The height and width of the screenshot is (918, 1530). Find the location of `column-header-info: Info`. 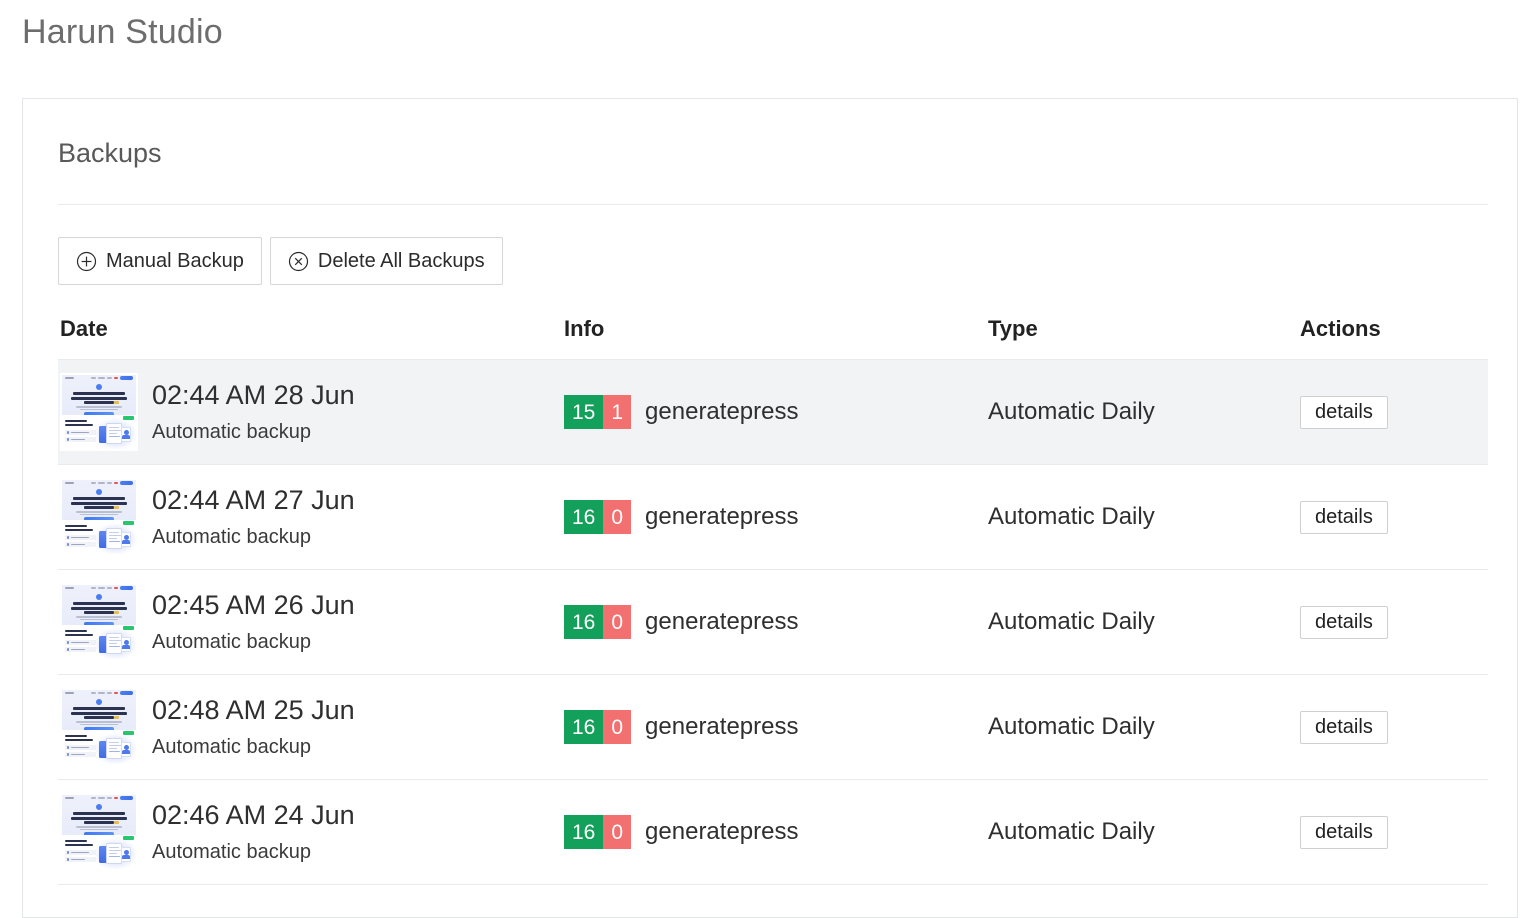

column-header-info: Info is located at coordinates (584, 328).